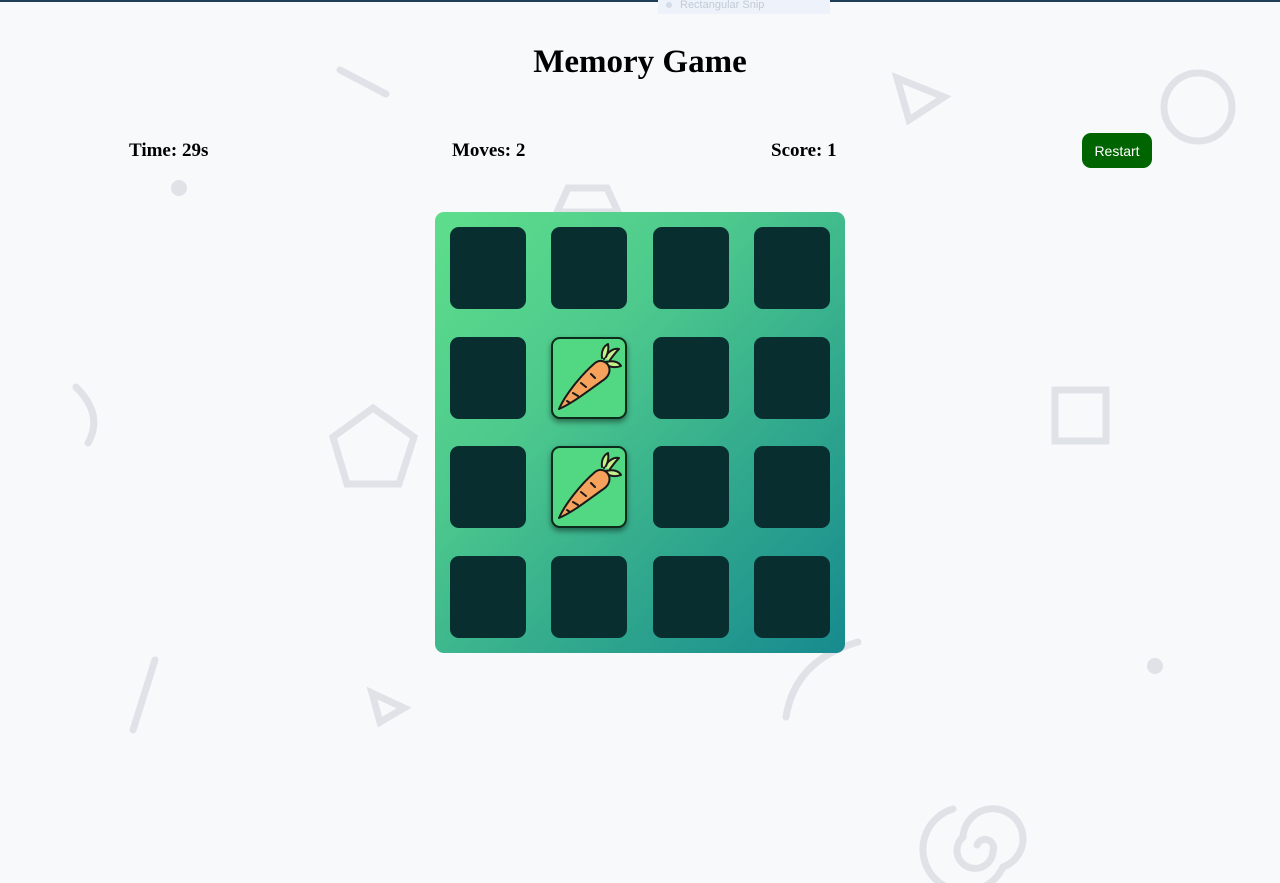 Image resolution: width=1280 pixels, height=883 pixels. Describe the element at coordinates (169, 150) in the screenshot. I see `timer-display: Time: 29s` at that location.